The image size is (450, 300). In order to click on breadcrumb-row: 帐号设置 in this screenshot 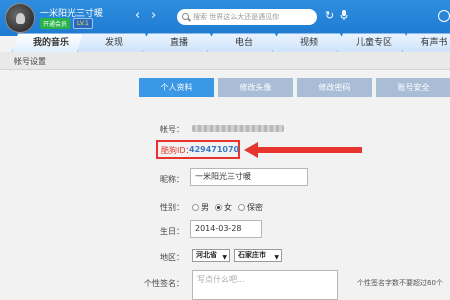, I will do `click(225, 61)`.